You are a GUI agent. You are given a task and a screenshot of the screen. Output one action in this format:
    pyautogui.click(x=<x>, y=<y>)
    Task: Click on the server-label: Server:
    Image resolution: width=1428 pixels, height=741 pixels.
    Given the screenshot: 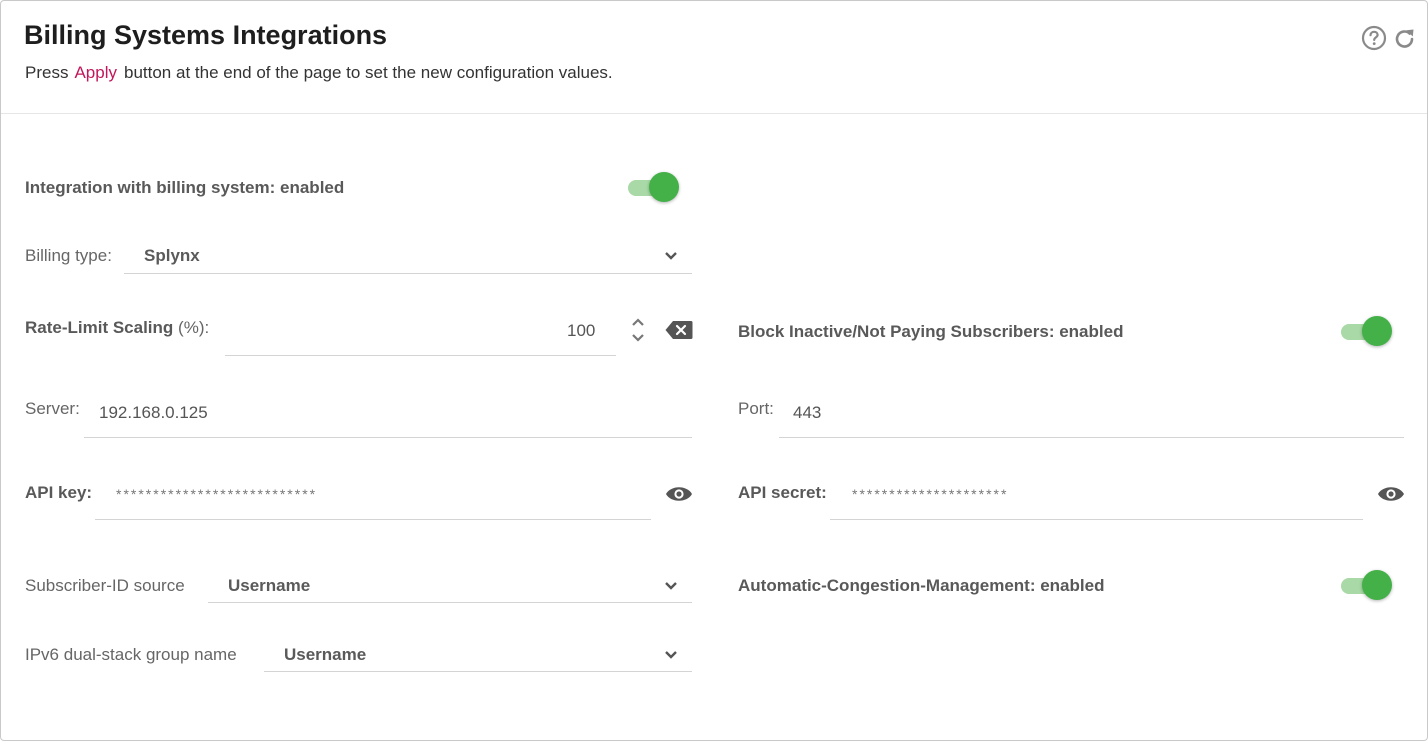 What is the action you would take?
    pyautogui.click(x=52, y=408)
    